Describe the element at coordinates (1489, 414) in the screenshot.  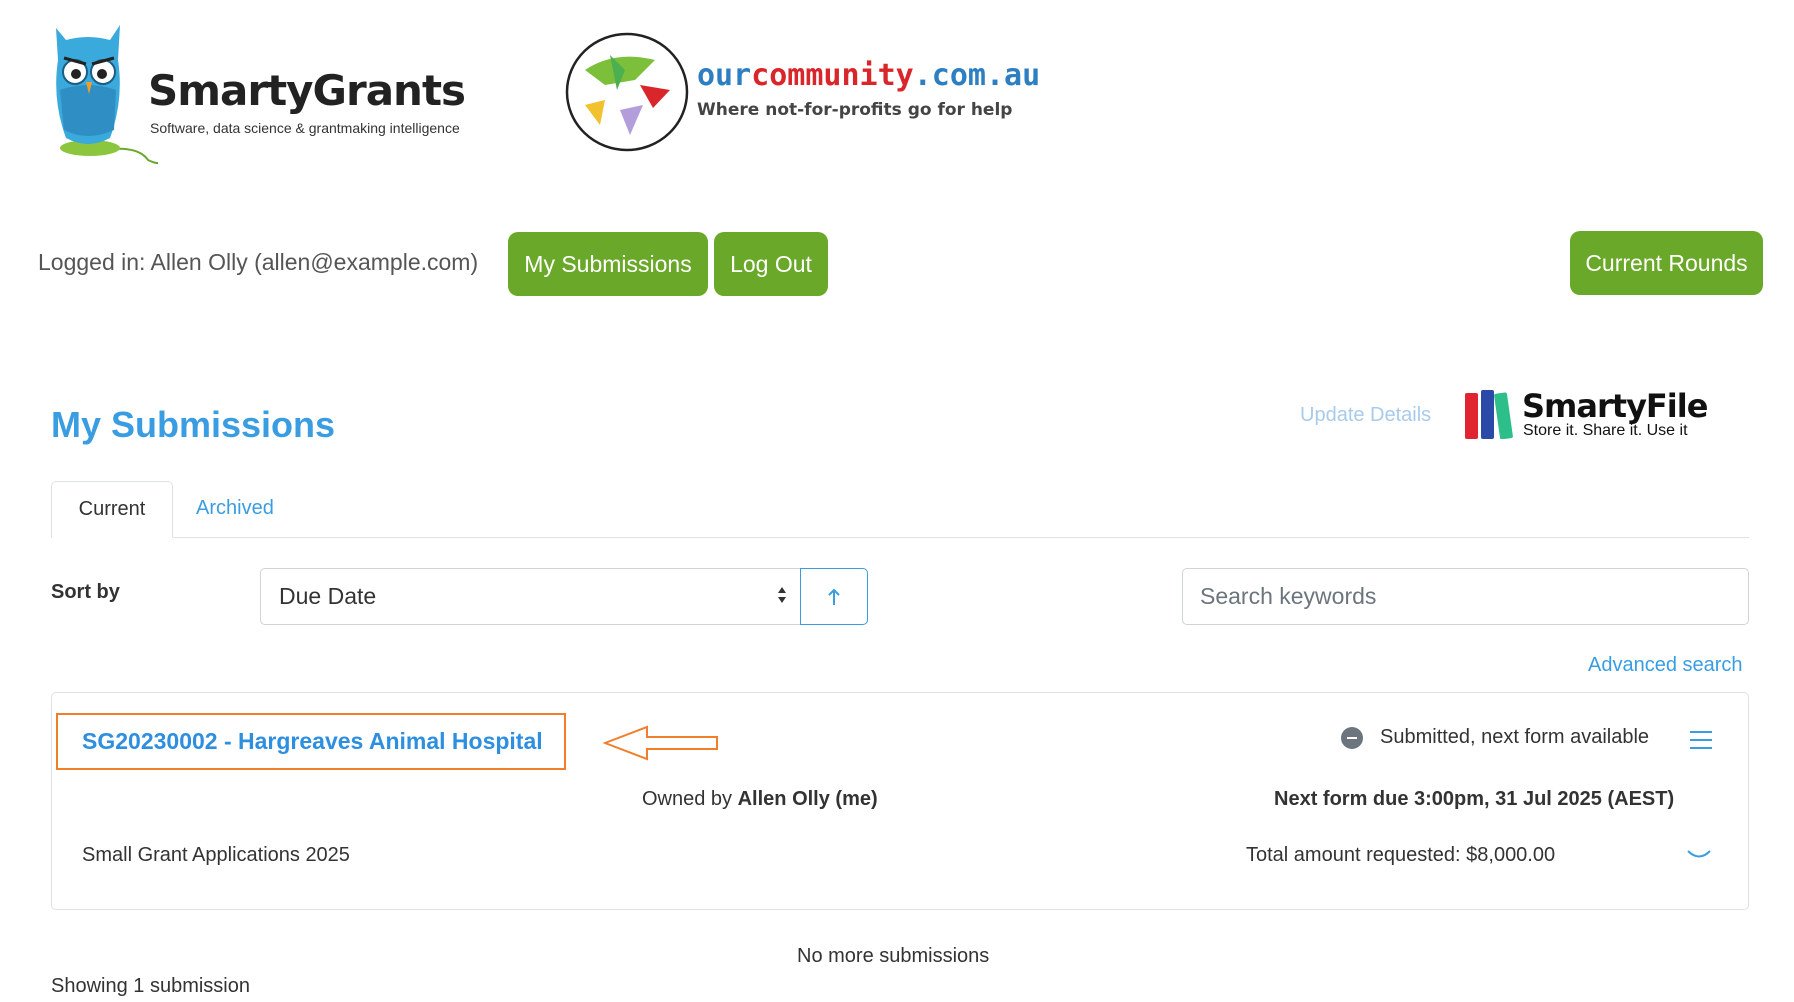
I see `smartyfile-logo-icon` at that location.